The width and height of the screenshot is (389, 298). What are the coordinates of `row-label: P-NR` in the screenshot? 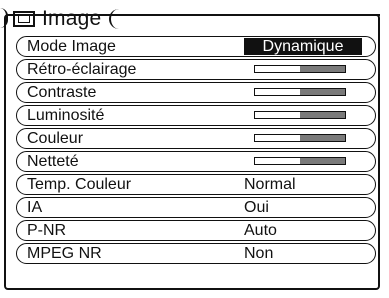 It's located at (47, 230).